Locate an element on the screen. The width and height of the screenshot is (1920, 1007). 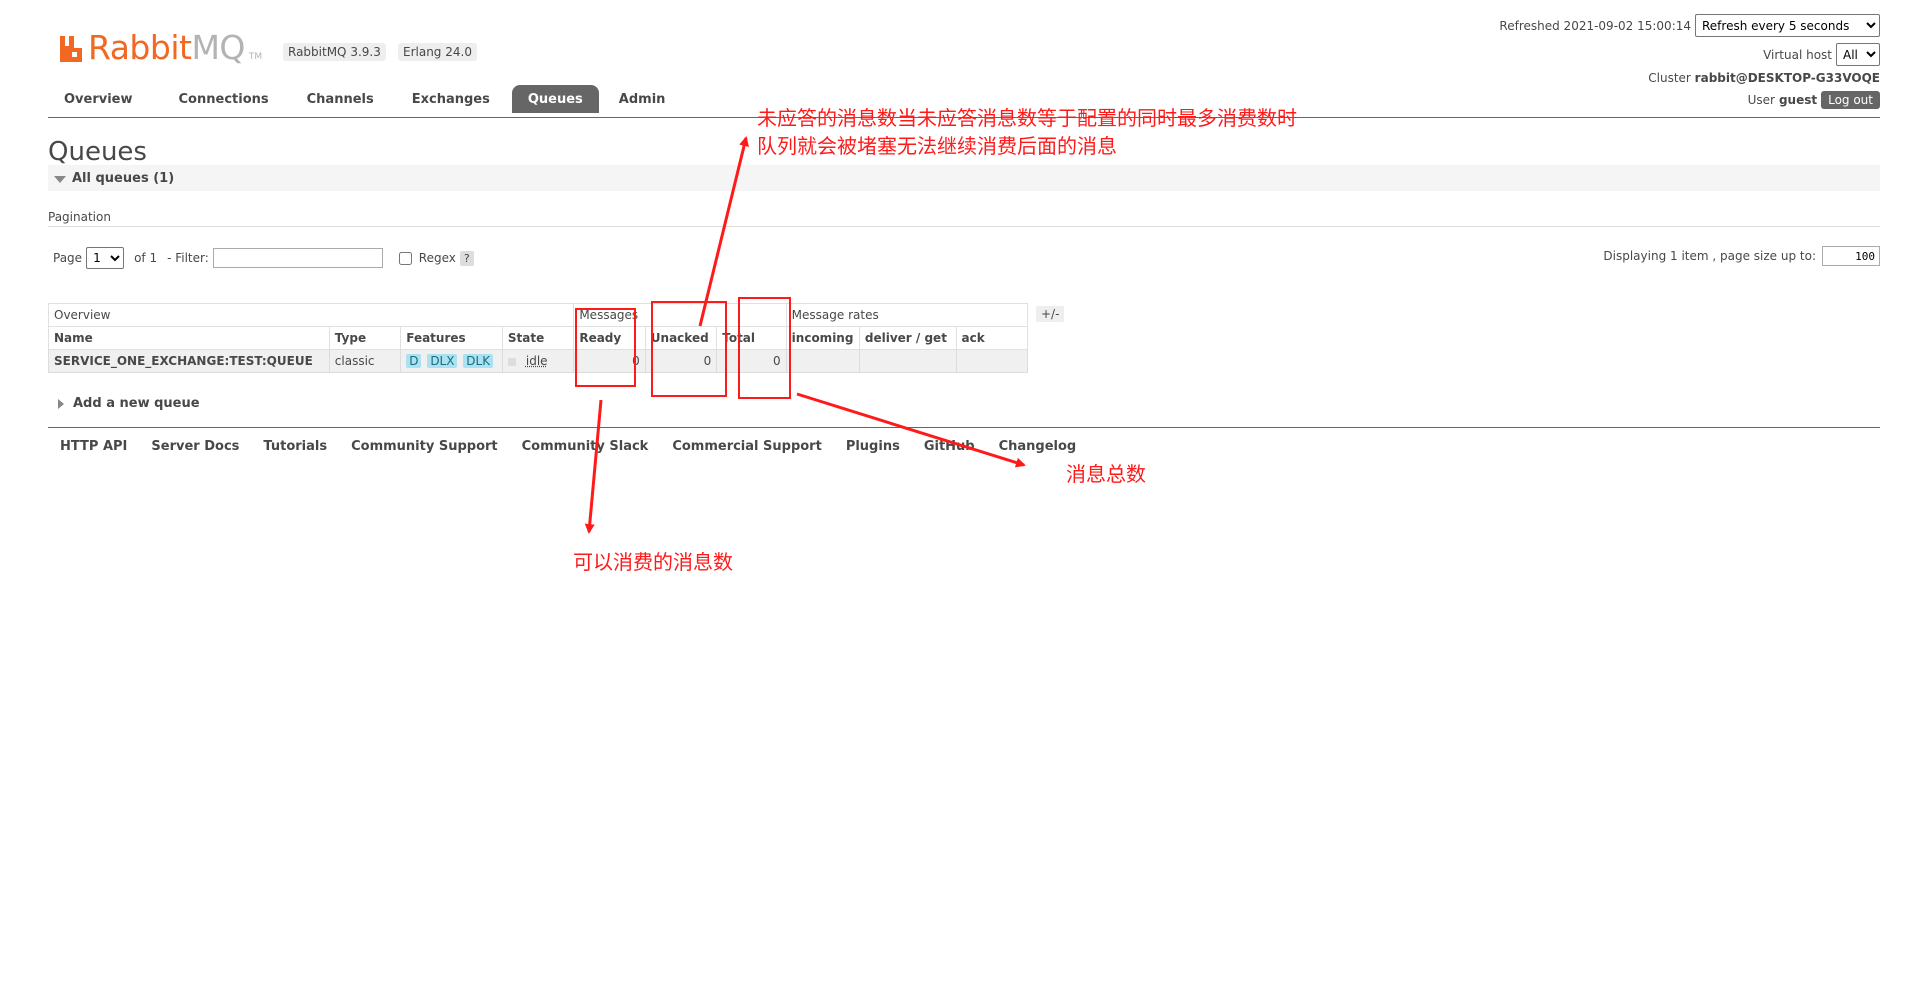
annotation-total: 消息总数 is located at coordinates (1106, 474).